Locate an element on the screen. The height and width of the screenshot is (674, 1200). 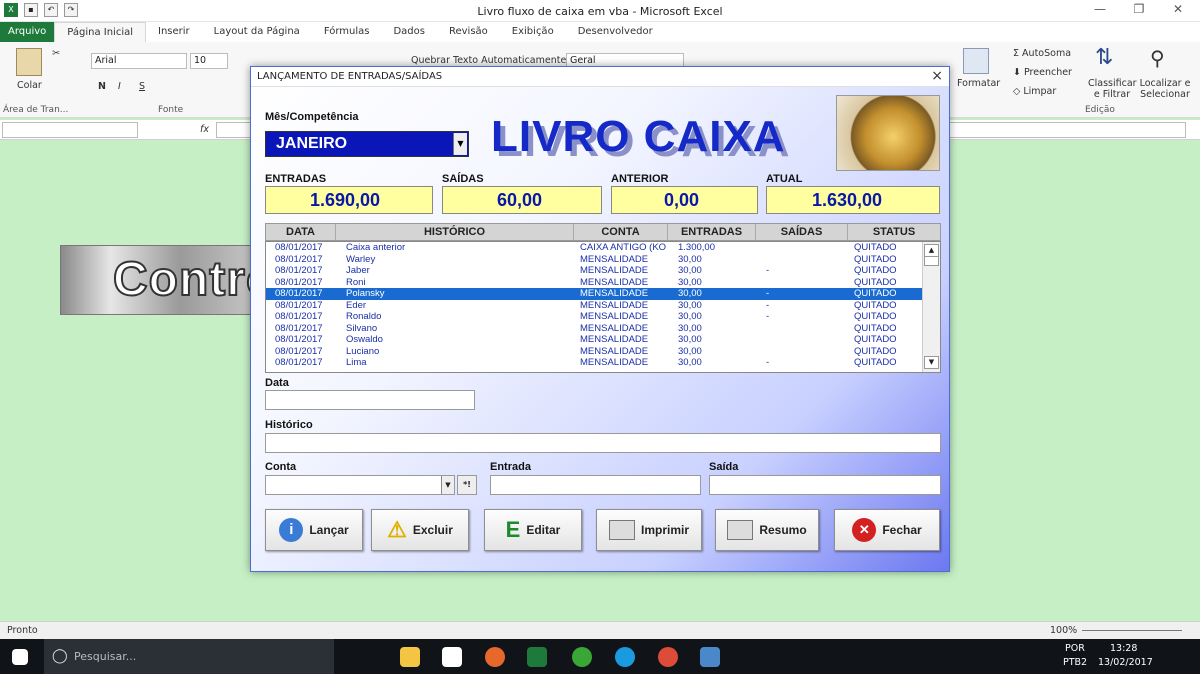
resumo-button: Resumo is located at coordinates (767, 530).